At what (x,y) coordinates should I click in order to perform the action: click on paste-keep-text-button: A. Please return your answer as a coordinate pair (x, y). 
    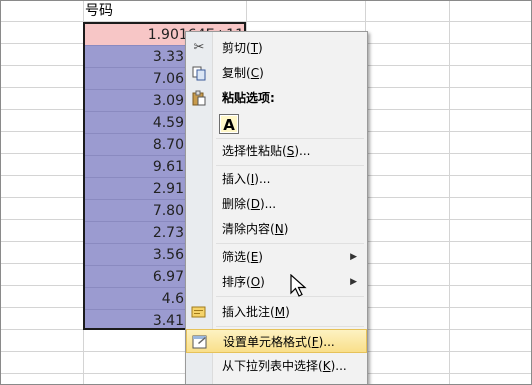
    Looking at the image, I should click on (229, 124).